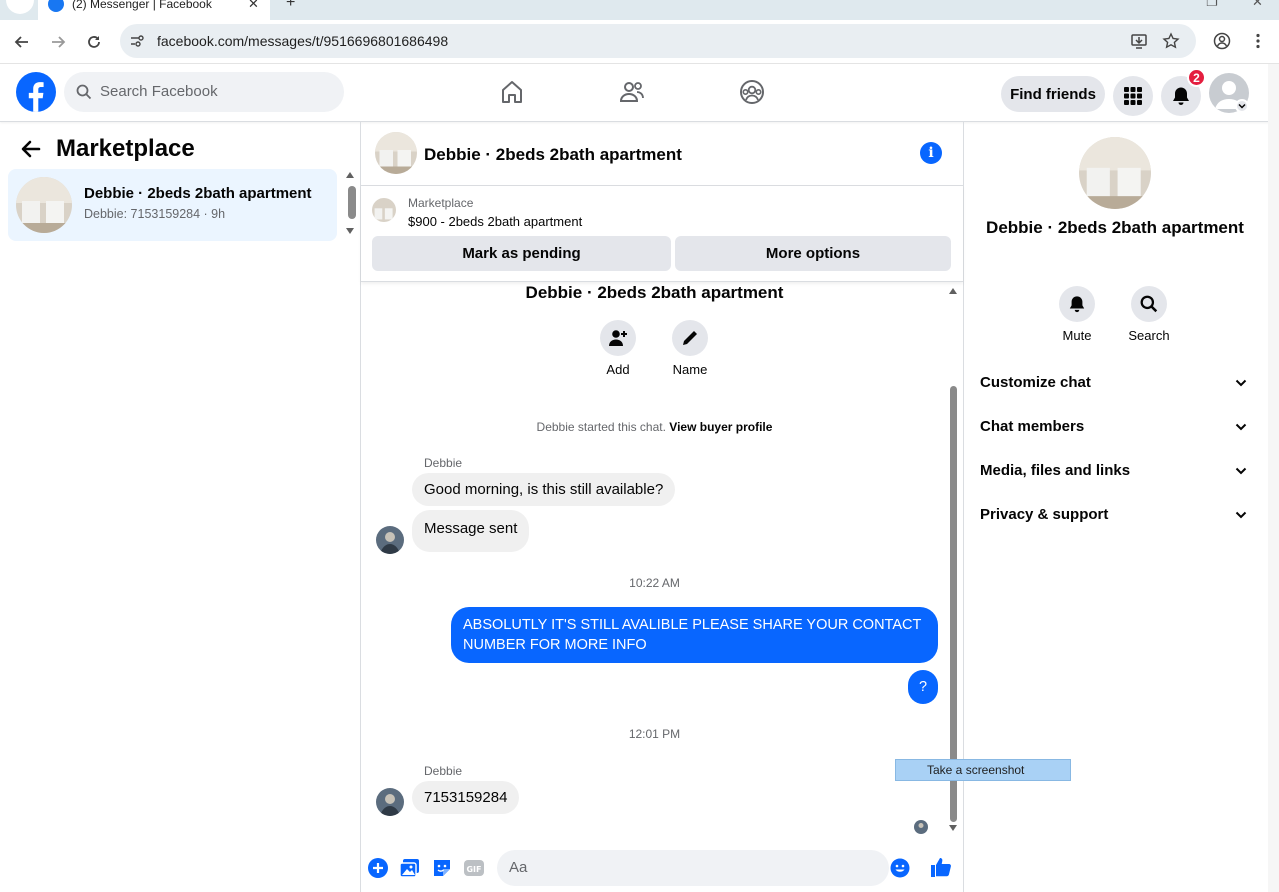 The height and width of the screenshot is (892, 1279). What do you see at coordinates (44, 205) in the screenshot?
I see `listing-thumbnail` at bounding box center [44, 205].